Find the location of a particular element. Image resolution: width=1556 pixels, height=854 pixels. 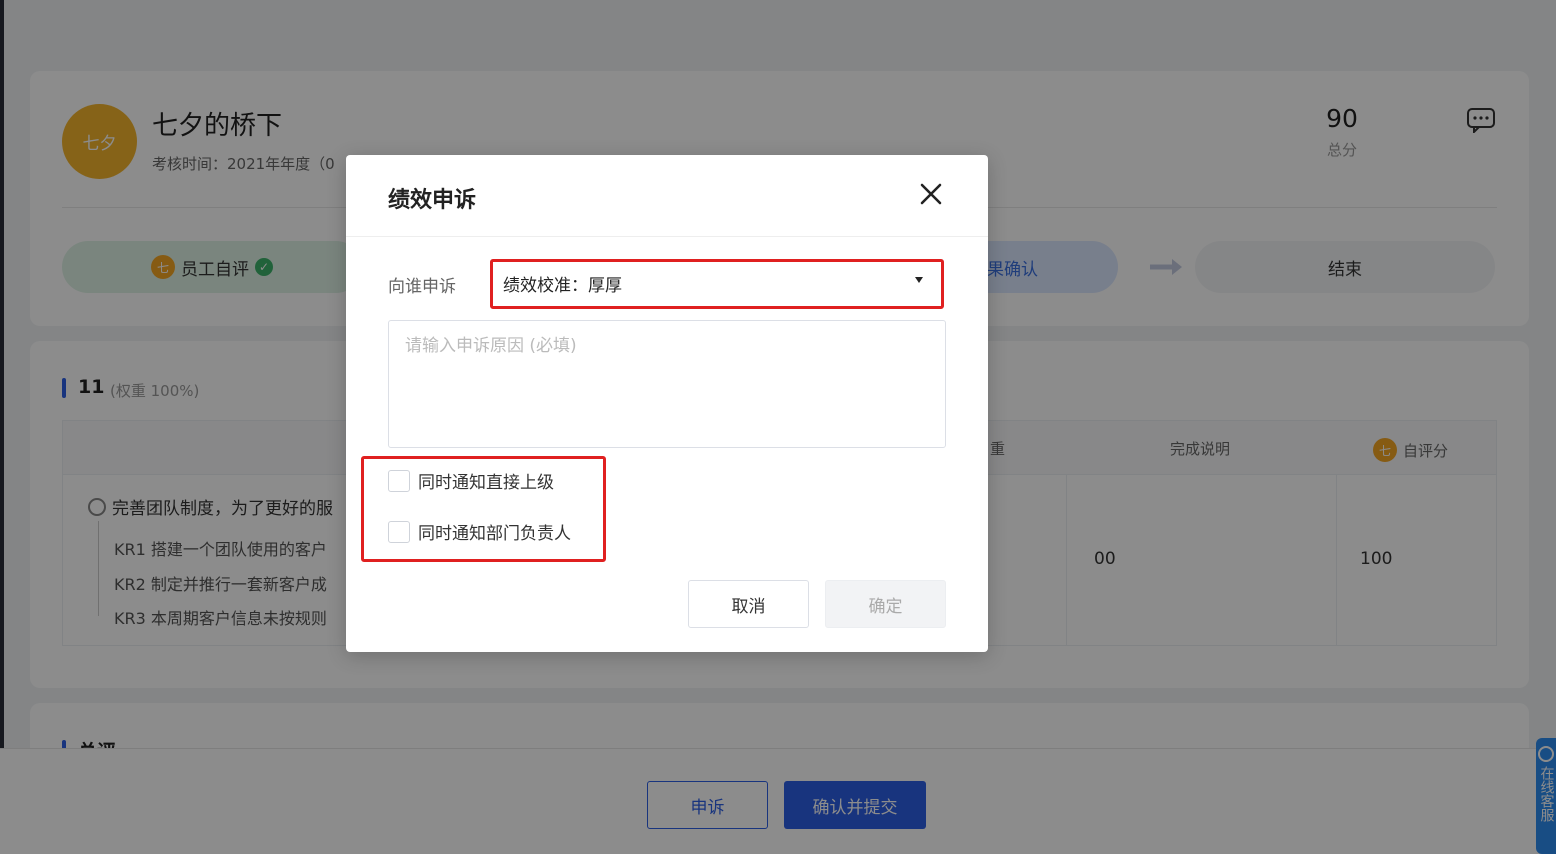

checkbox-label: 同时通知部门负责人 is located at coordinates (494, 534).